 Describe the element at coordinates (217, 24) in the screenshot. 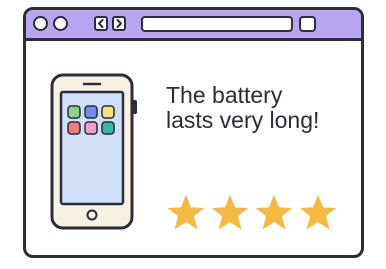

I see `address-bar` at that location.